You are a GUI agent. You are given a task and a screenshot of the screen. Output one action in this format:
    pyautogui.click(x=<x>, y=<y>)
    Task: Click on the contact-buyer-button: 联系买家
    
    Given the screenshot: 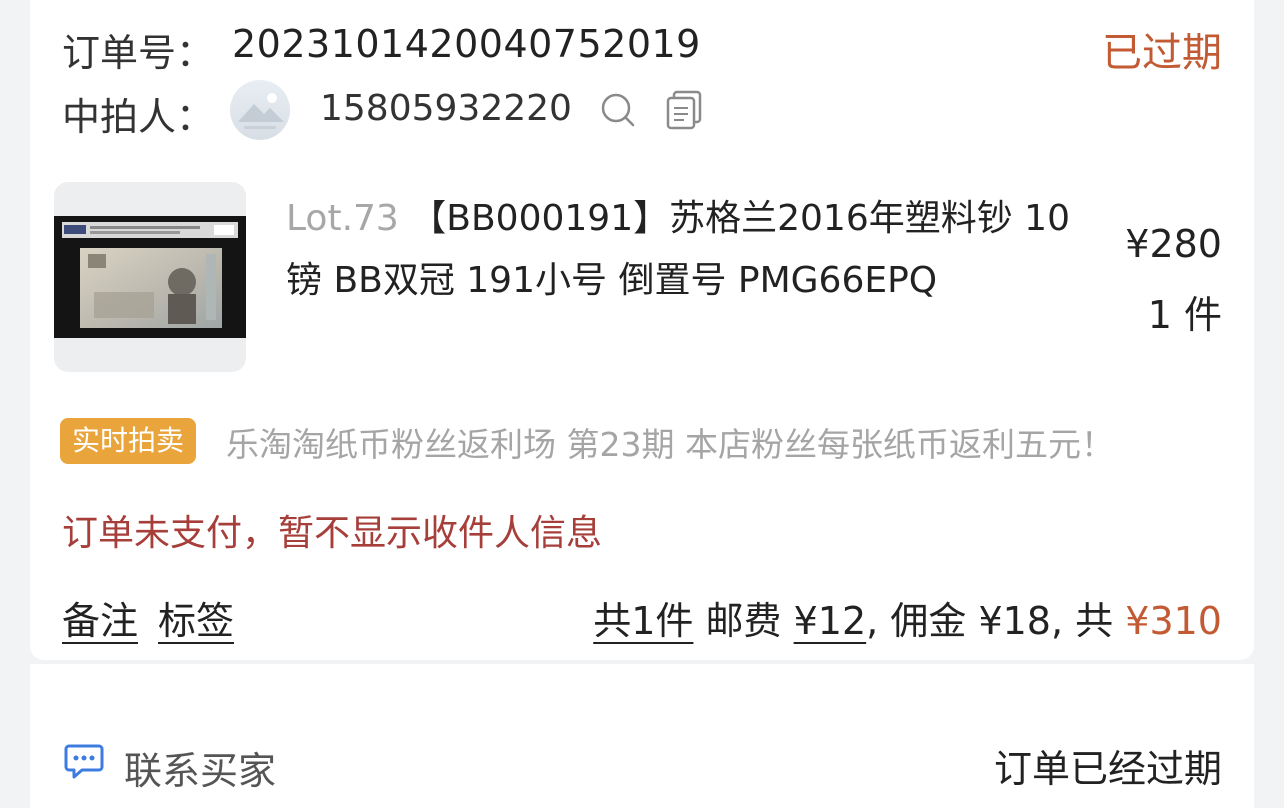 What is the action you would take?
    pyautogui.click(x=200, y=767)
    